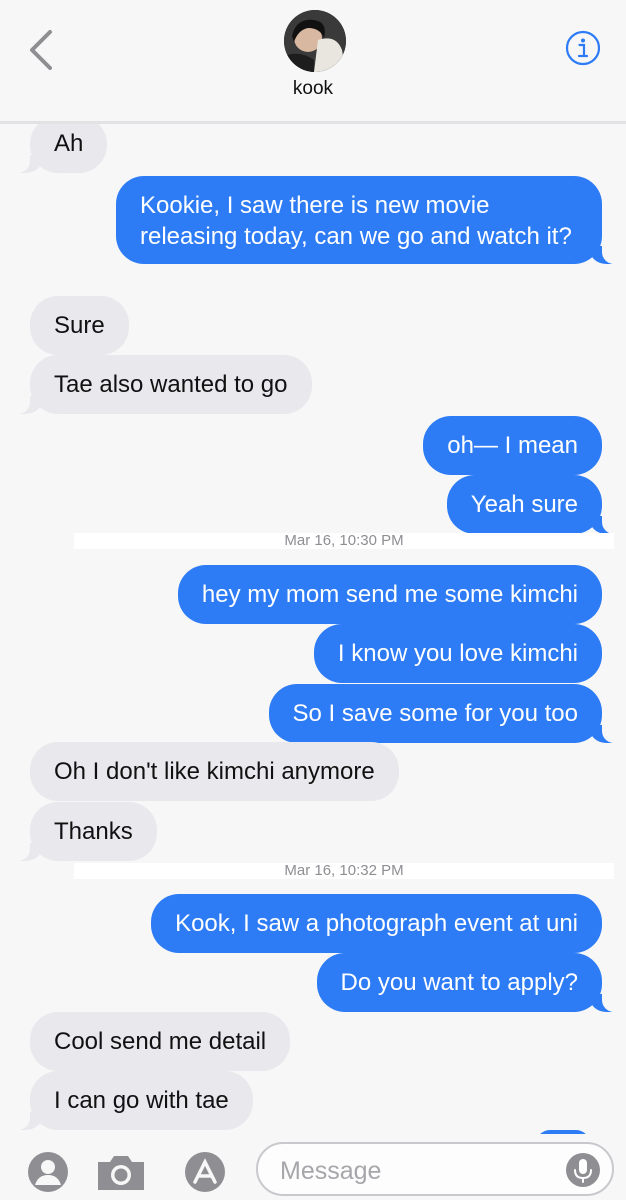 The height and width of the screenshot is (1200, 626). I want to click on timestamp: Mar 16, 10:32 PM, so click(344, 871).